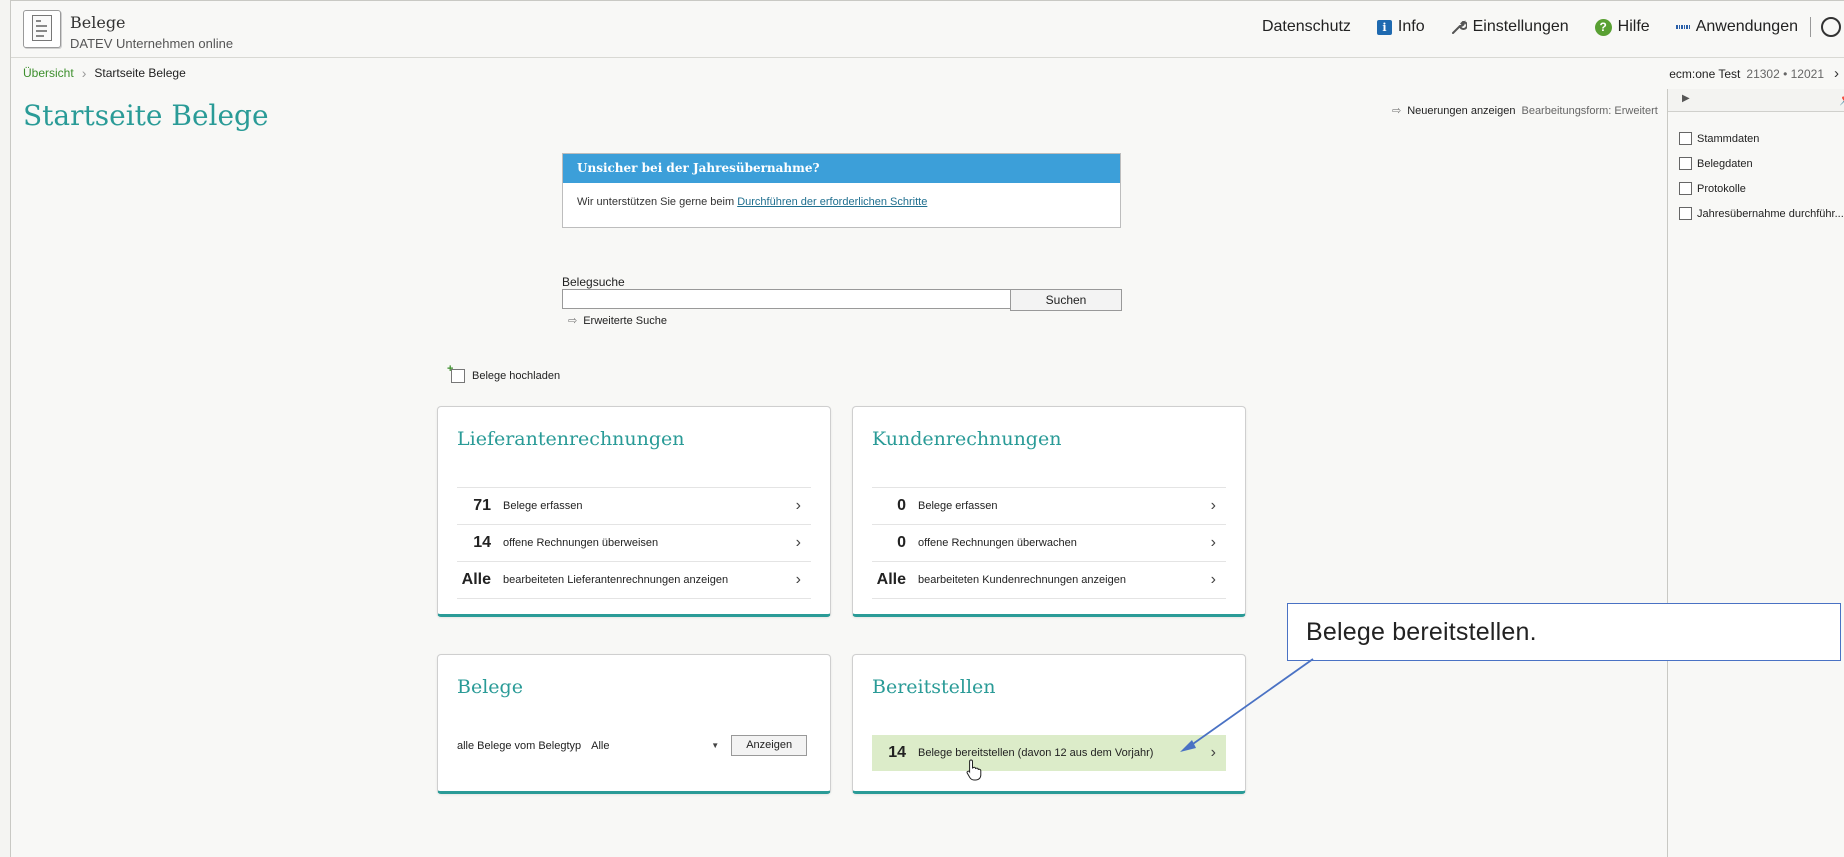 This screenshot has height=857, width=1844. Describe the element at coordinates (1705, 73) in the screenshot. I see `context-name: ecm:one Test` at that location.